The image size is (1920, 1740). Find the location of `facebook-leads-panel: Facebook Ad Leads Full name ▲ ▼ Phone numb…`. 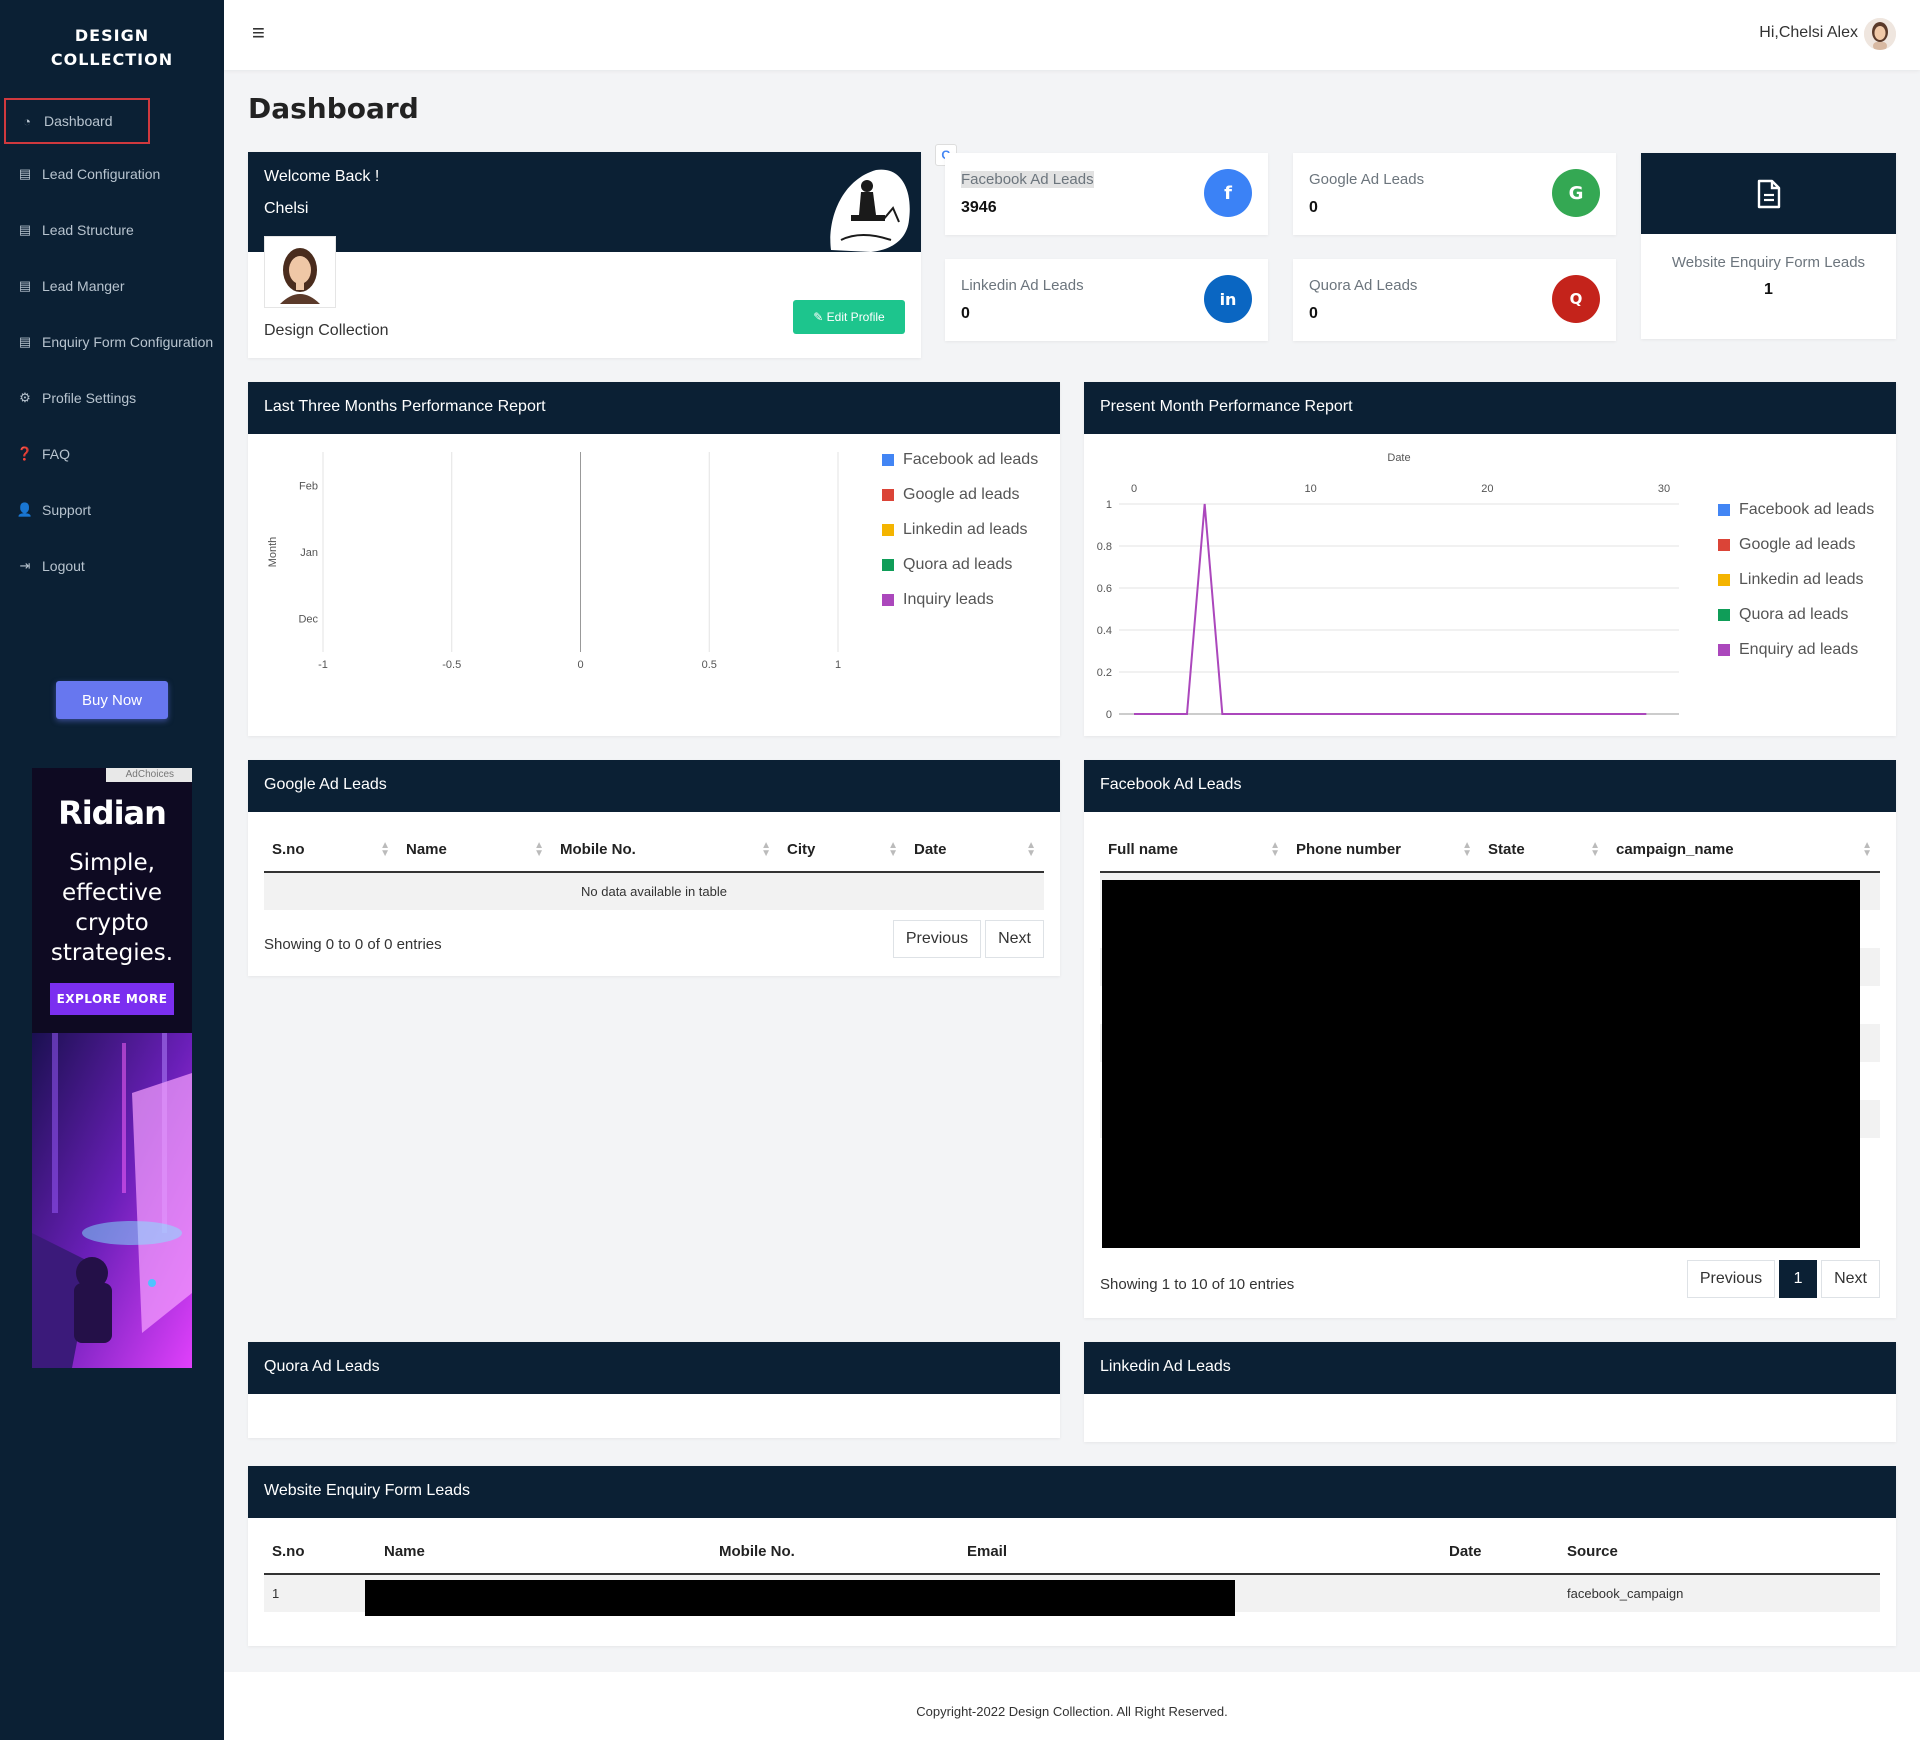

facebook-leads-panel: Facebook Ad Leads Full name ▲ ▼ Phone numb… is located at coordinates (1490, 1039).